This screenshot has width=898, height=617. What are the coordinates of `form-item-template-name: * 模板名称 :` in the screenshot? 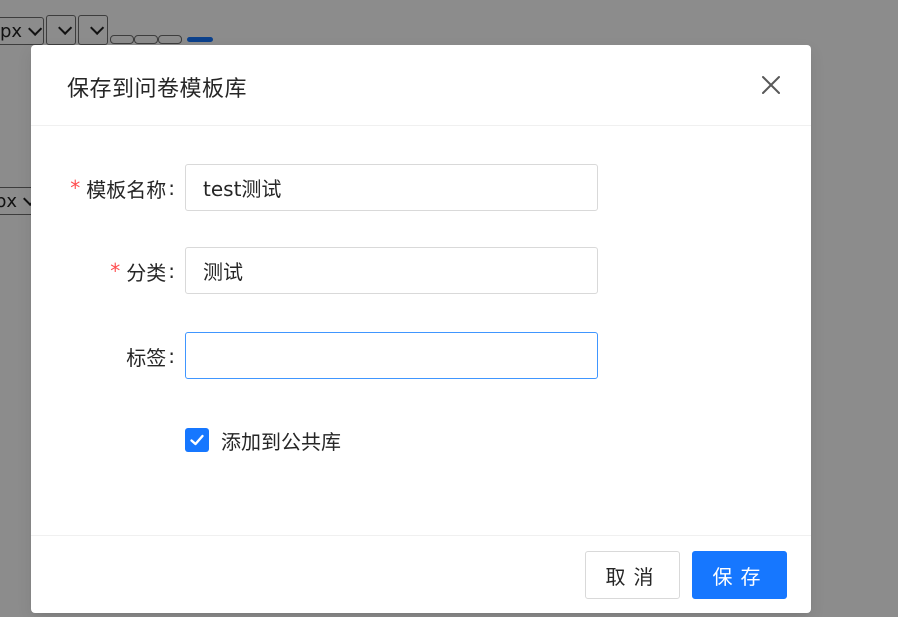 It's located at (421, 188).